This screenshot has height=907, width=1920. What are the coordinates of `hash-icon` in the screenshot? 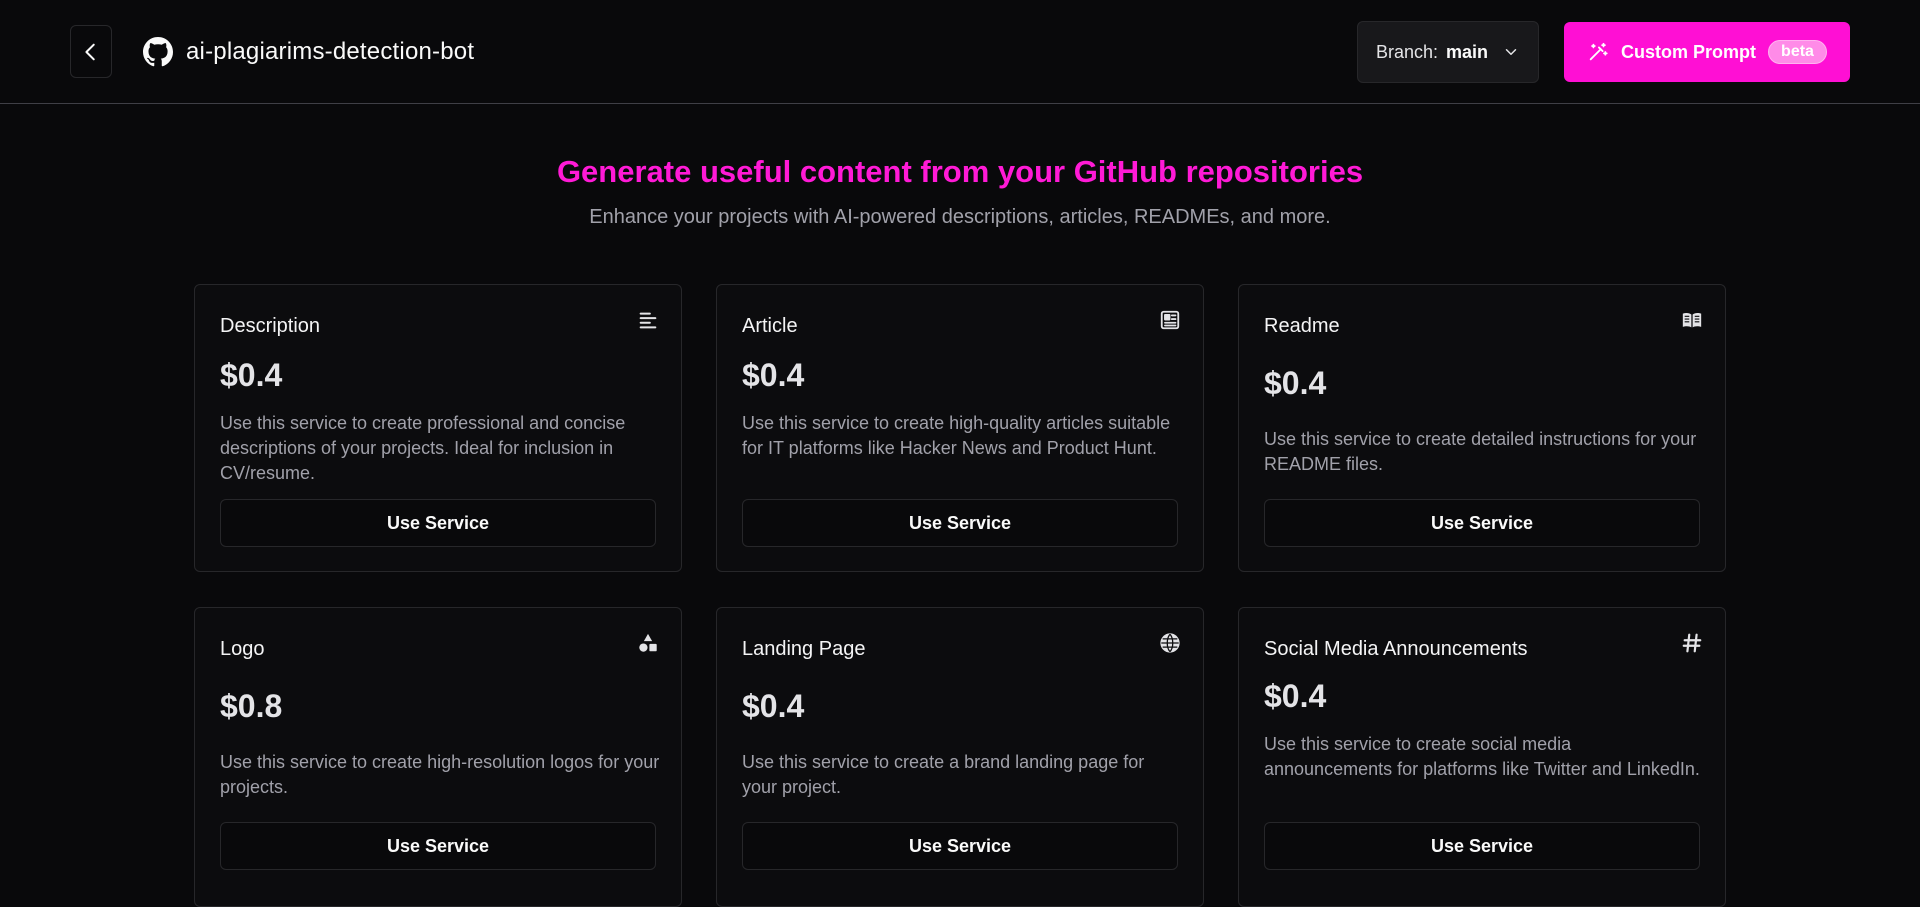 It's located at (1692, 643).